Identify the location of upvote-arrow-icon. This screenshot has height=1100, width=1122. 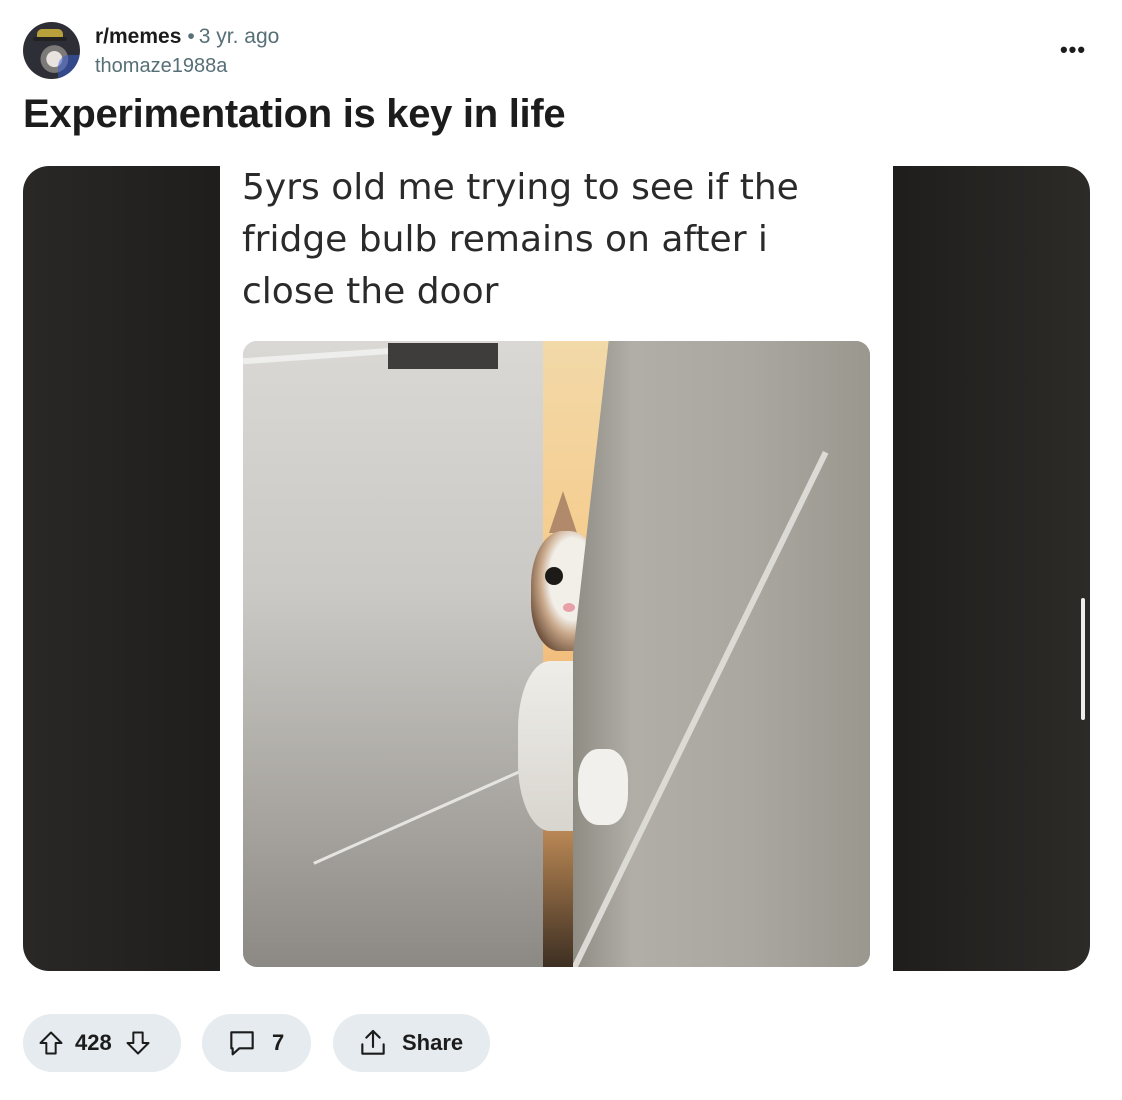
(51, 1043).